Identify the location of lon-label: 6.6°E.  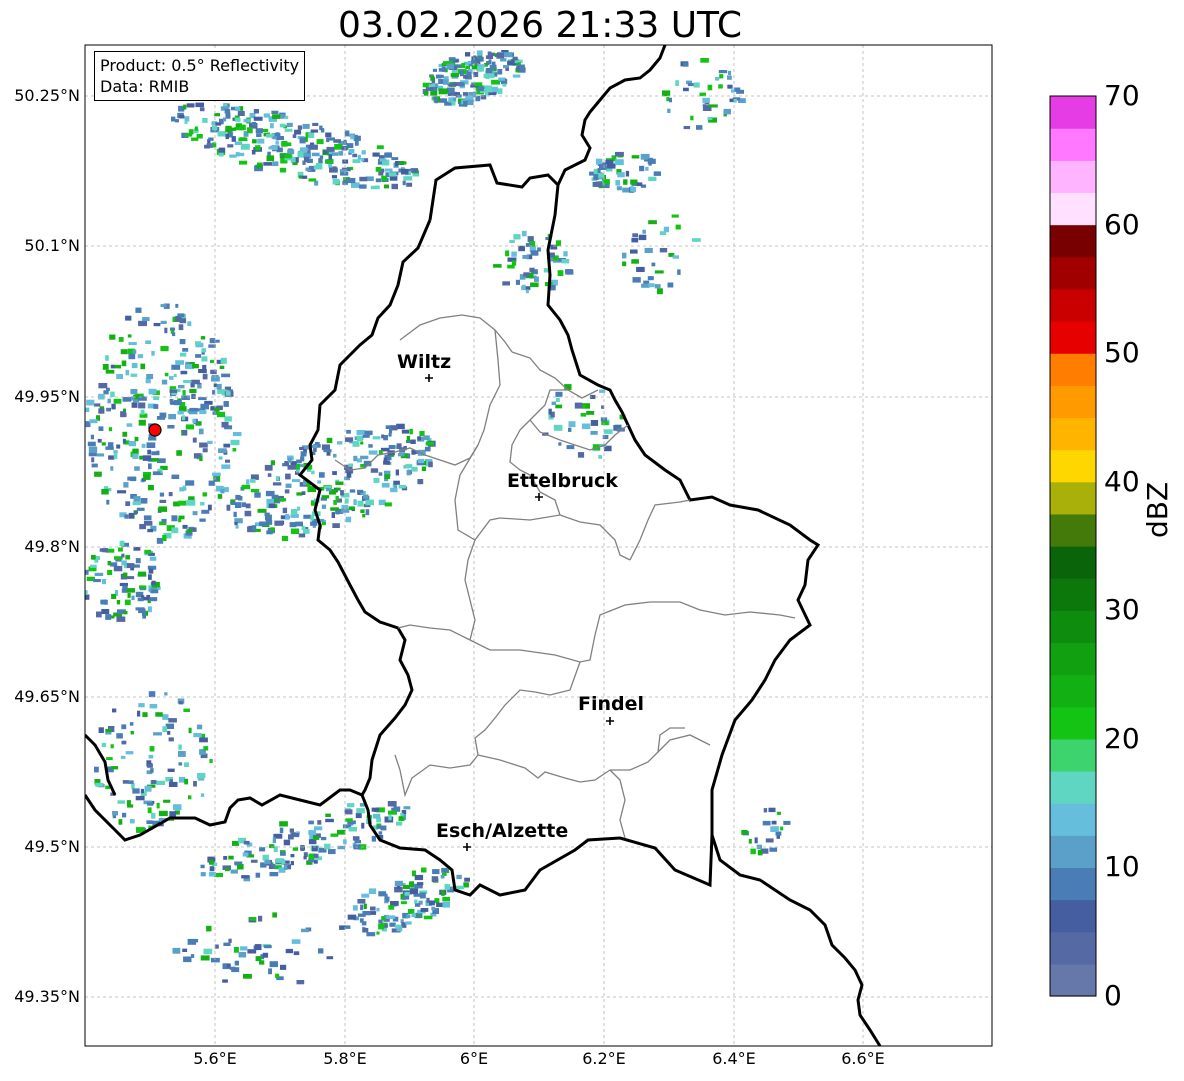
(863, 1058).